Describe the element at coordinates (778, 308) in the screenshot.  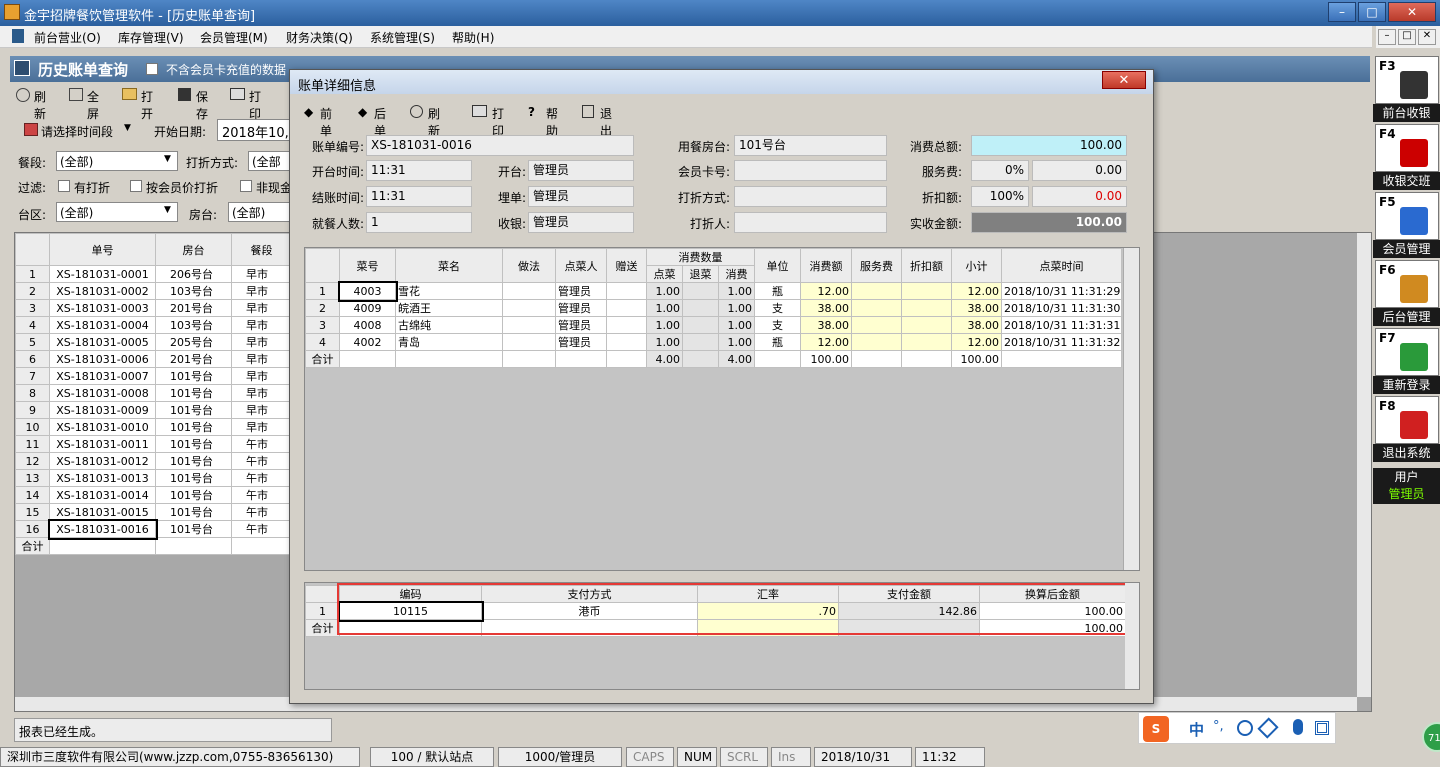
I see `cell: 支` at that location.